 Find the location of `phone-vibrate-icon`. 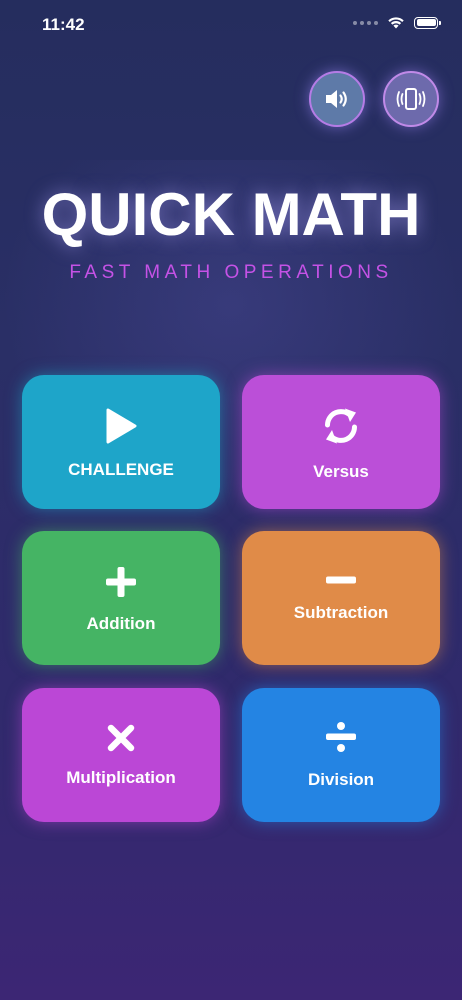

phone-vibrate-icon is located at coordinates (411, 99).